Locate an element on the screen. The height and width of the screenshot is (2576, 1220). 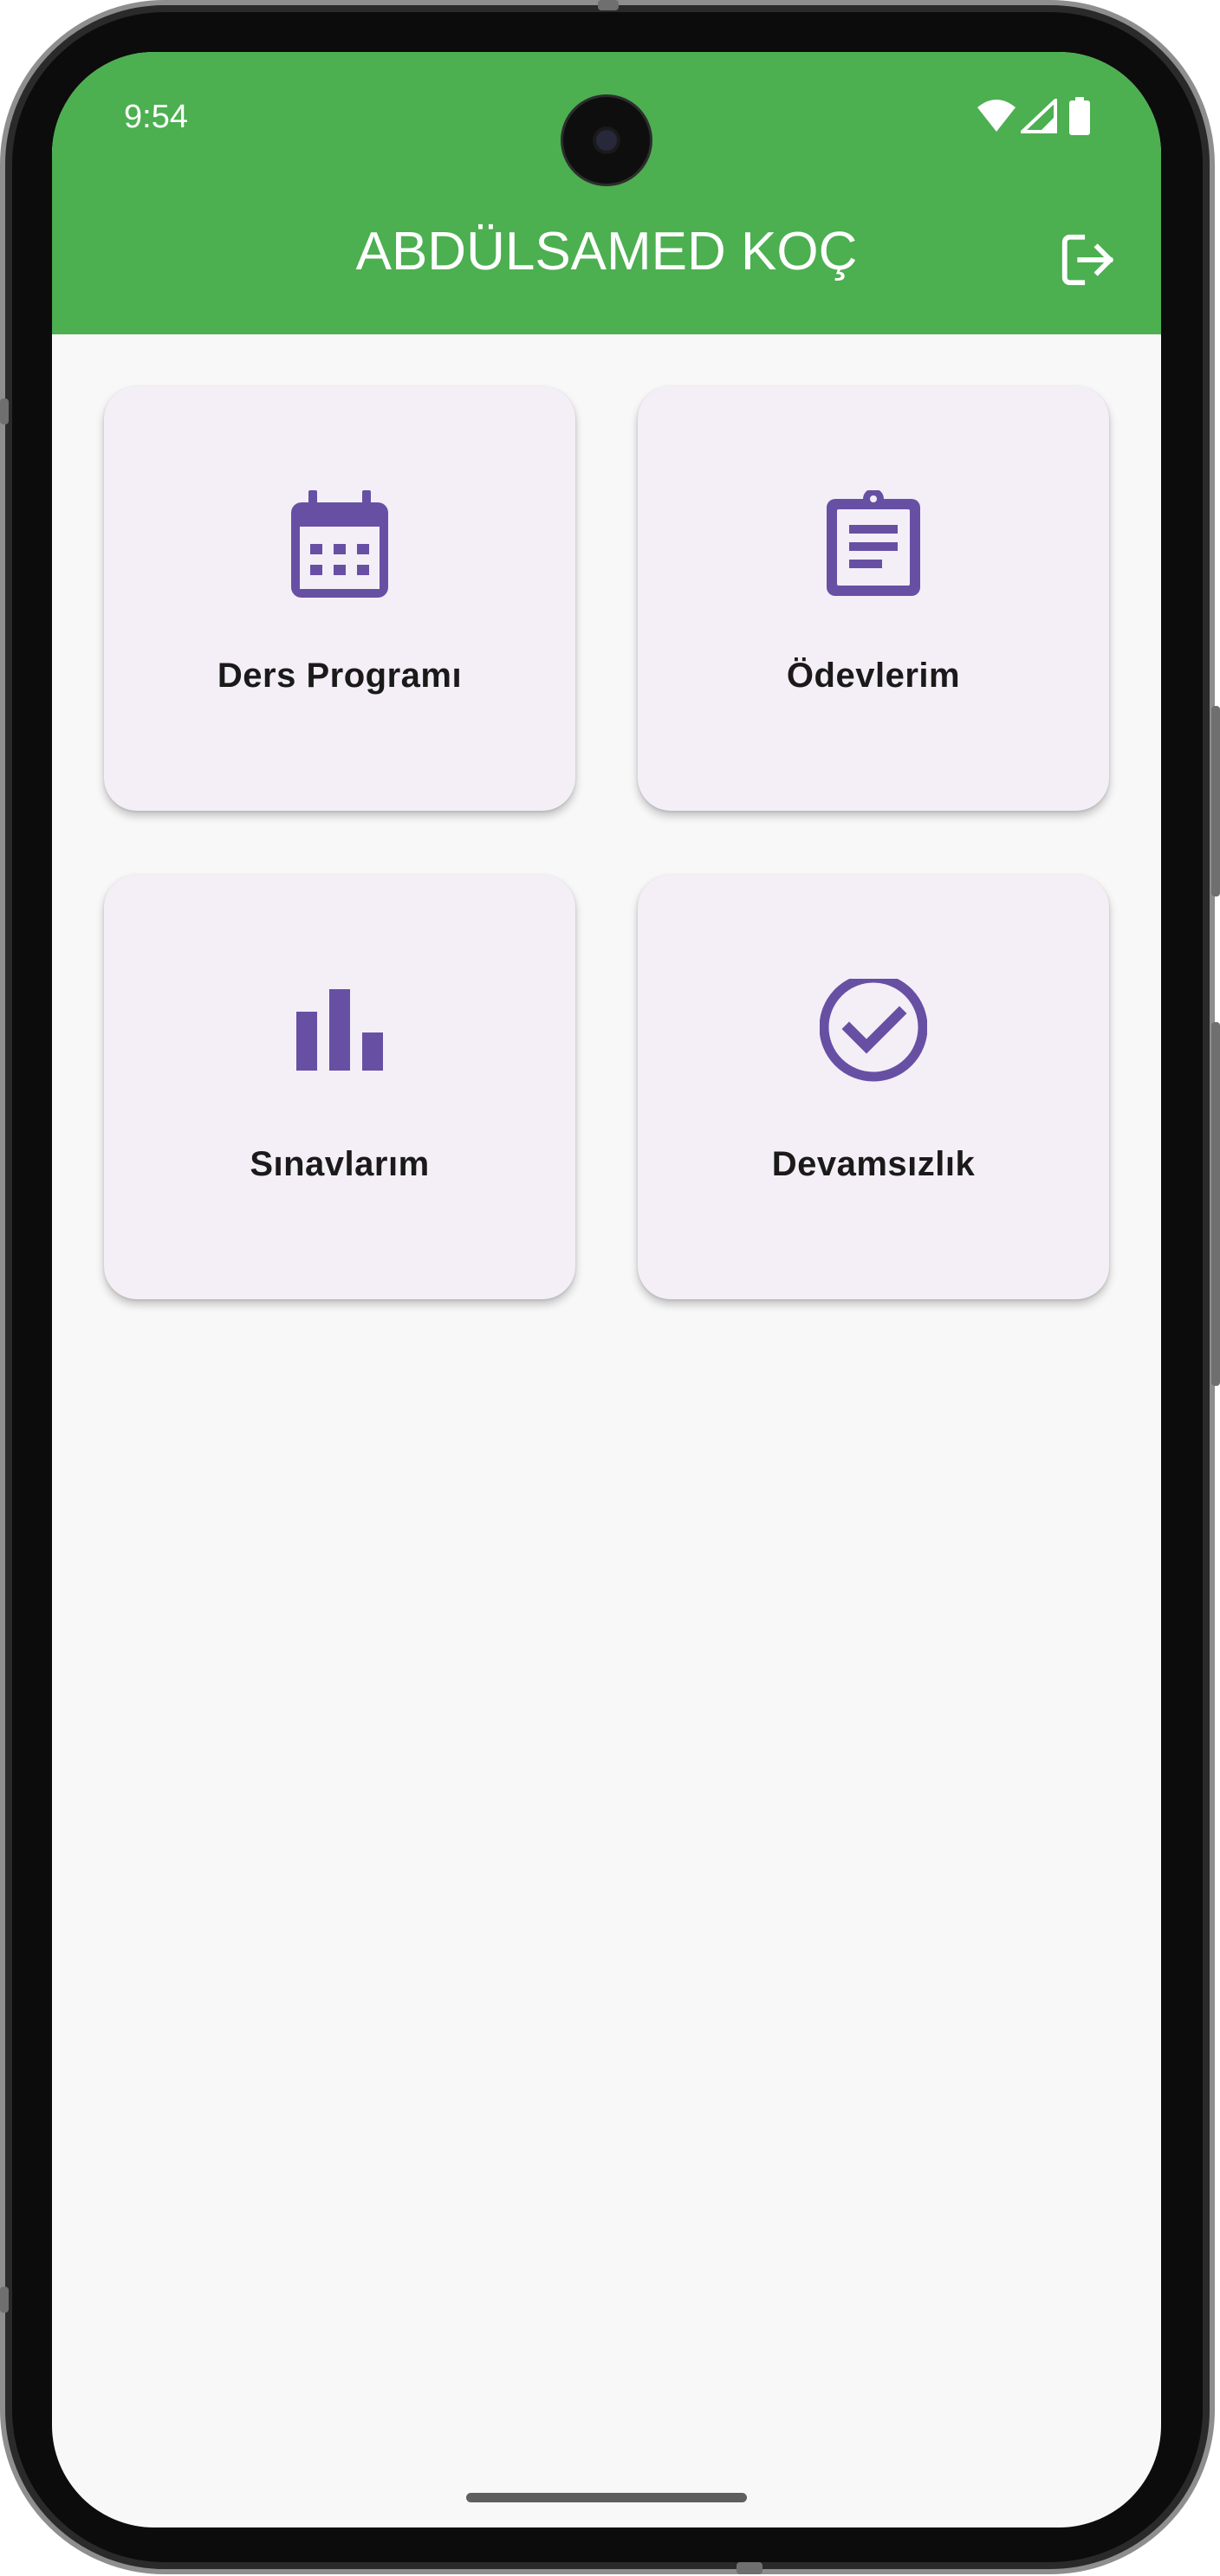
page-title: ABDÜLSAMED KOÇ is located at coordinates (606, 252).